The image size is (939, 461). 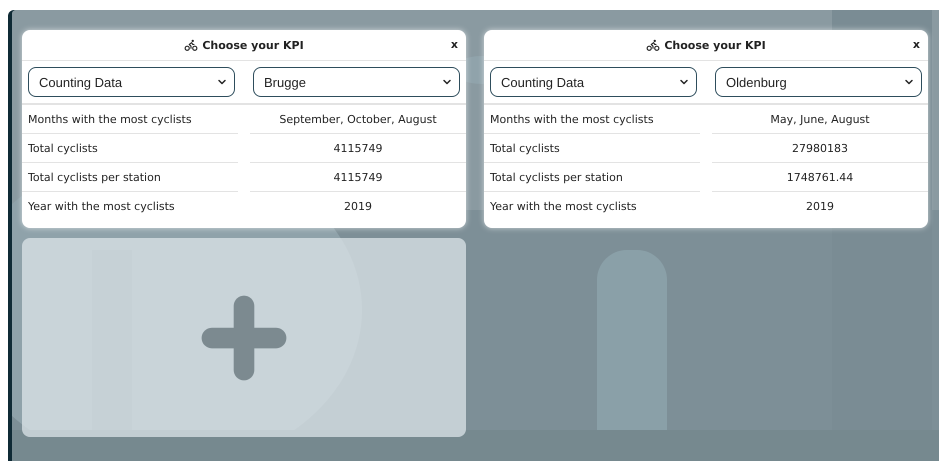 What do you see at coordinates (356, 82) in the screenshot?
I see `location-dropdown: Brugge` at bounding box center [356, 82].